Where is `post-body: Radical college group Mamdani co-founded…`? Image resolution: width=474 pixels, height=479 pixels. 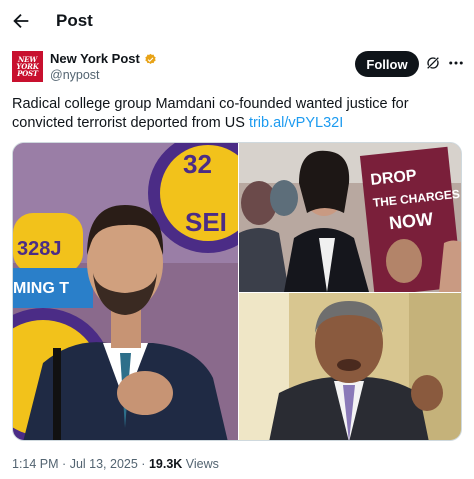
post-body: Radical college group Mamdani co-founded… is located at coordinates (210, 113).